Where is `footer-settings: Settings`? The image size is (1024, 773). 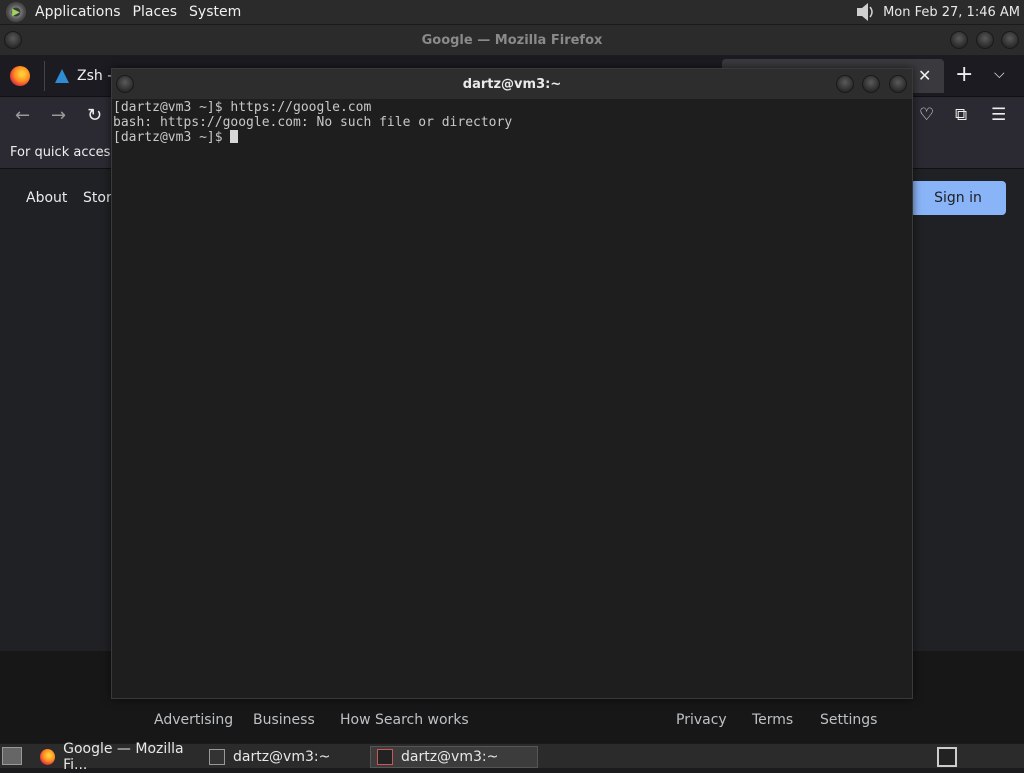
footer-settings: Settings is located at coordinates (848, 720).